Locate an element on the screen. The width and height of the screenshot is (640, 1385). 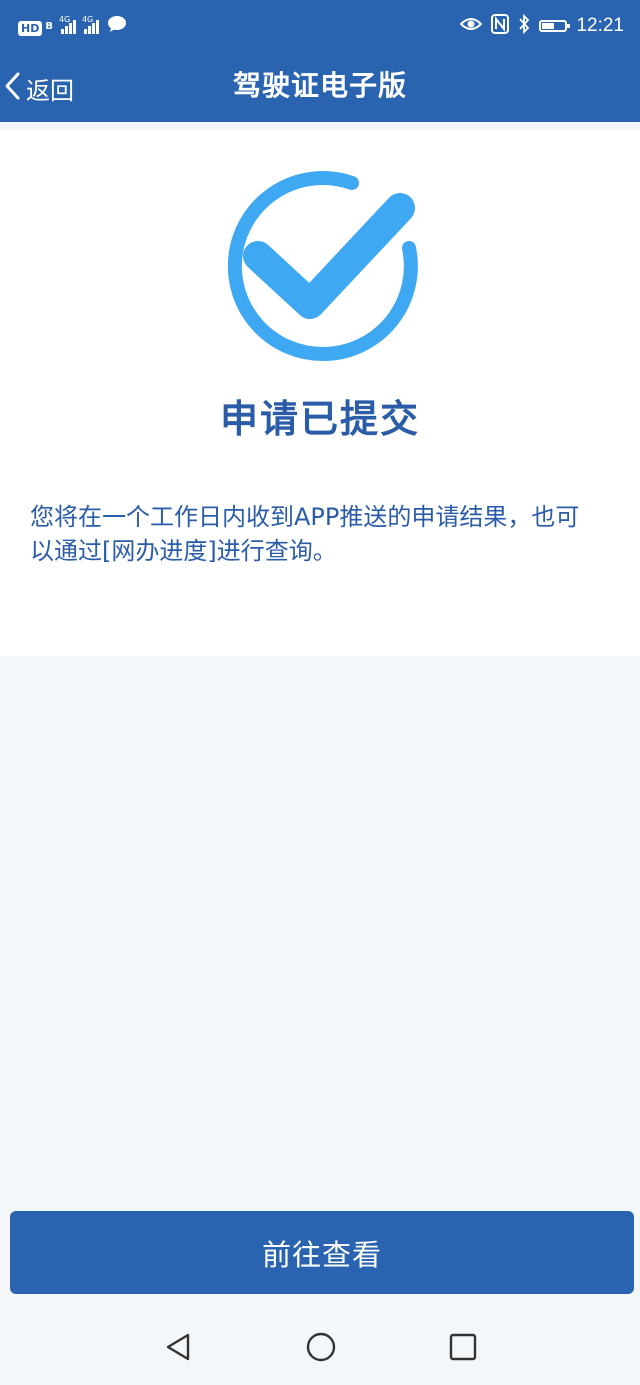
back-label: 返回 is located at coordinates (50, 90).